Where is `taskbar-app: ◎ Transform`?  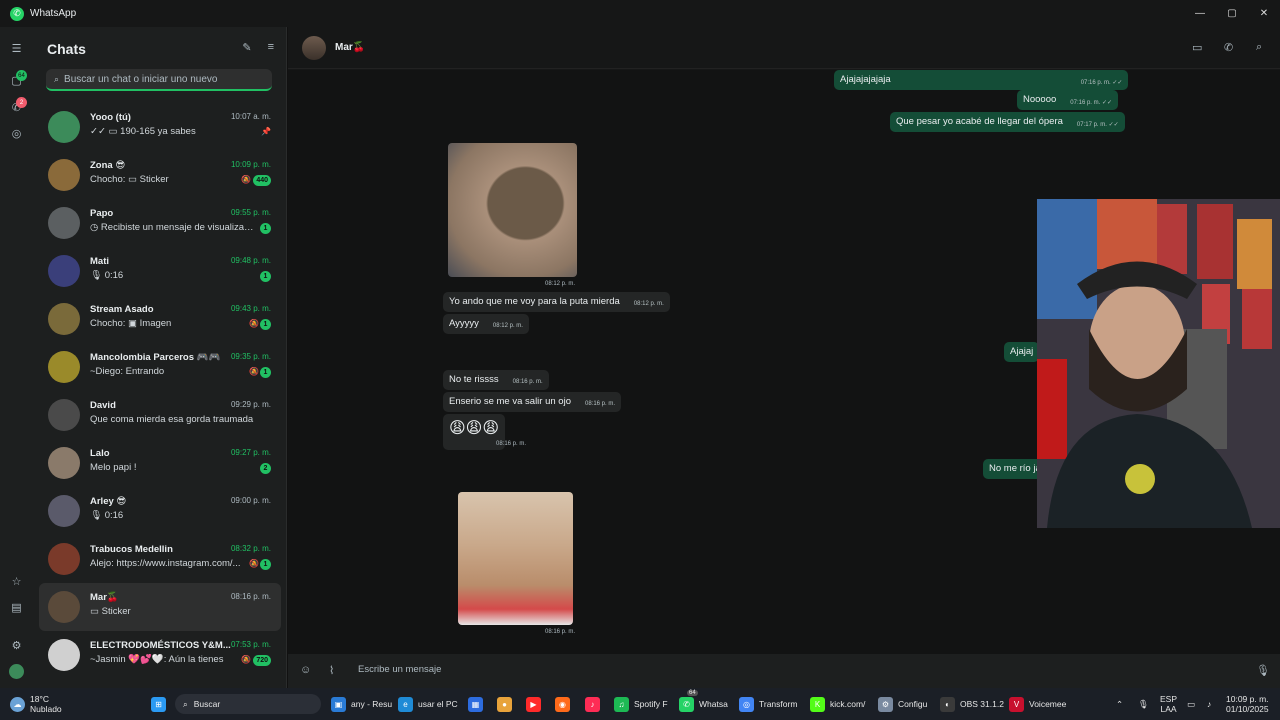 taskbar-app: ◎ Transform is located at coordinates (768, 704).